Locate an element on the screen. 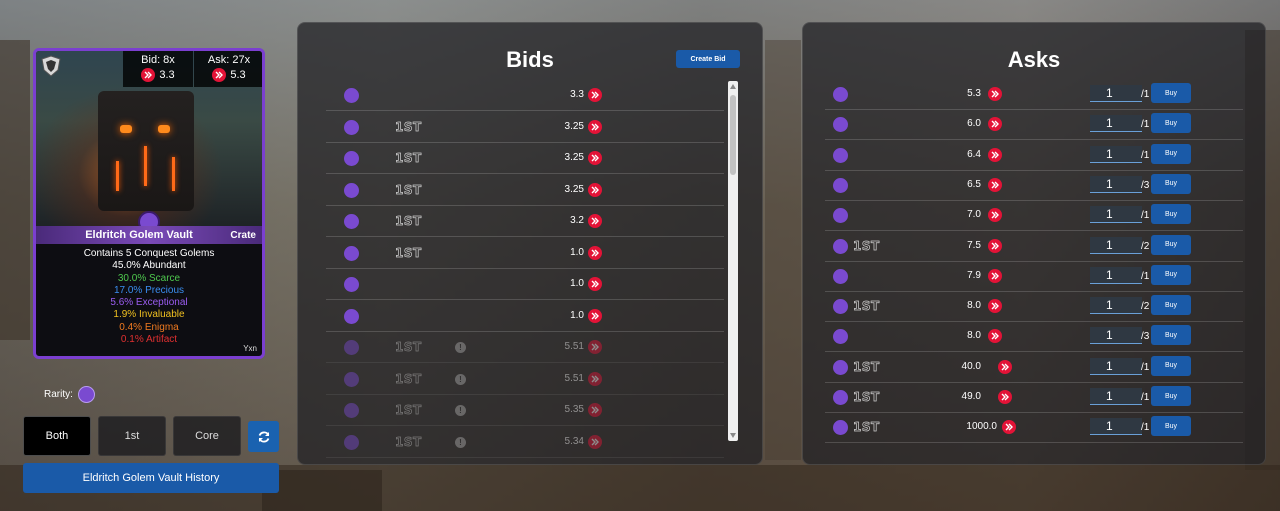 This screenshot has height=511, width=1280. bid-row: 1ST! 5.34 is located at coordinates (525, 442).